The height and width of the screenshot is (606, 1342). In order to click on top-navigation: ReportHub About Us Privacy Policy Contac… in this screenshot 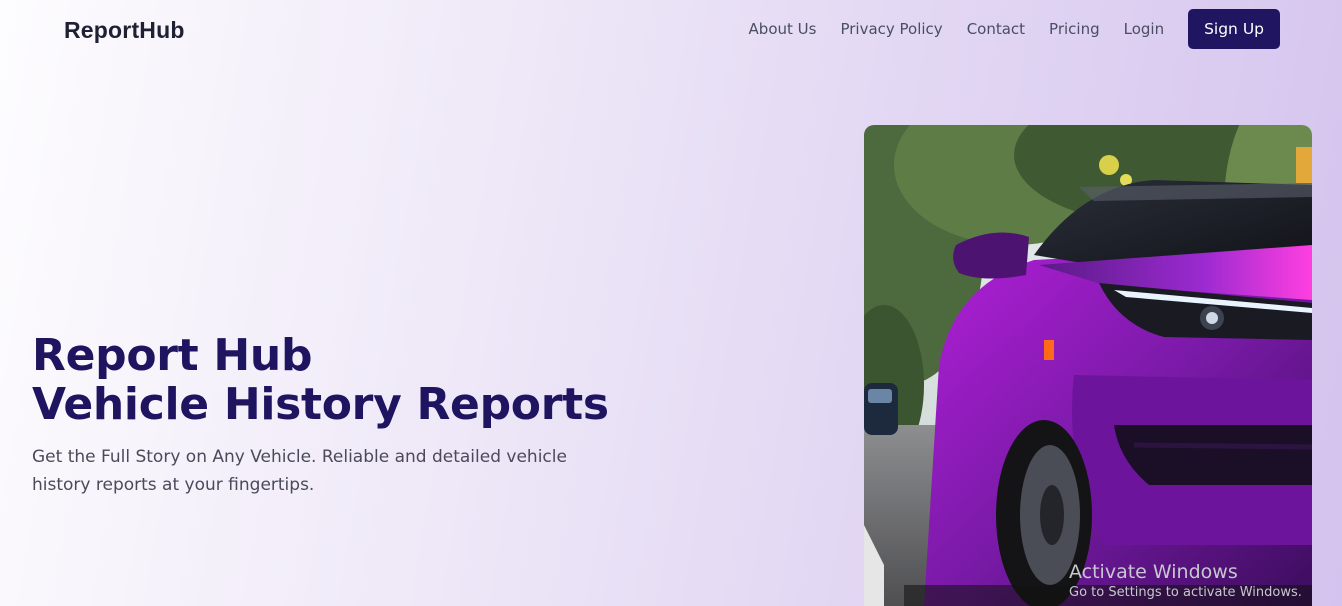, I will do `click(671, 30)`.